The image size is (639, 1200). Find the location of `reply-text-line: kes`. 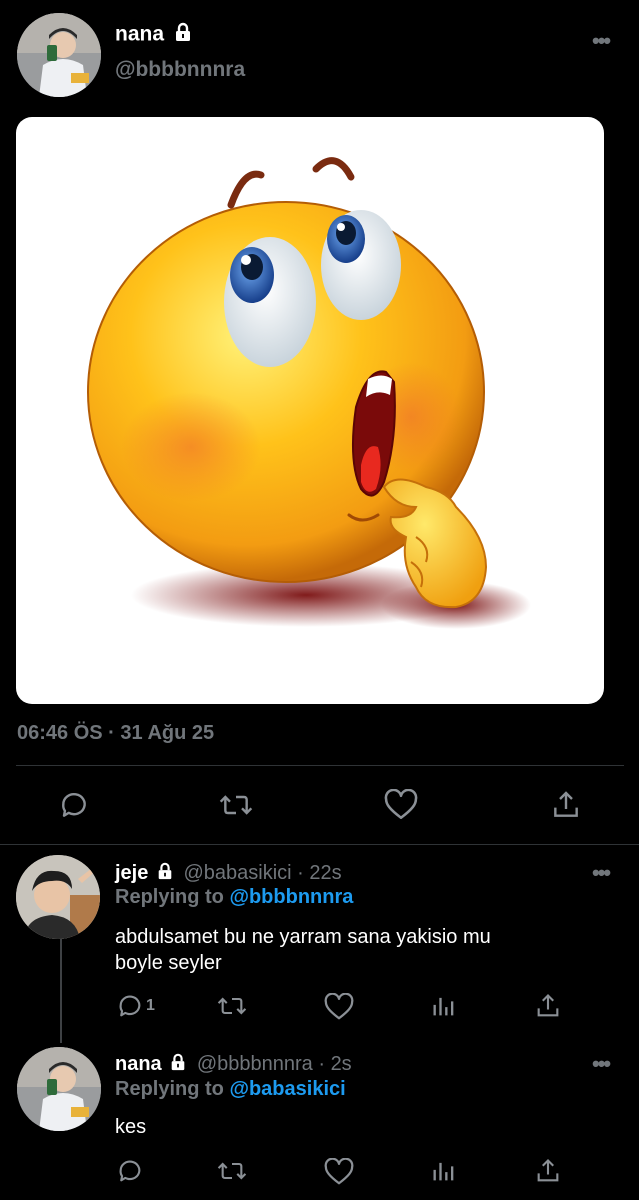

reply-text-line: kes is located at coordinates (131, 1127).